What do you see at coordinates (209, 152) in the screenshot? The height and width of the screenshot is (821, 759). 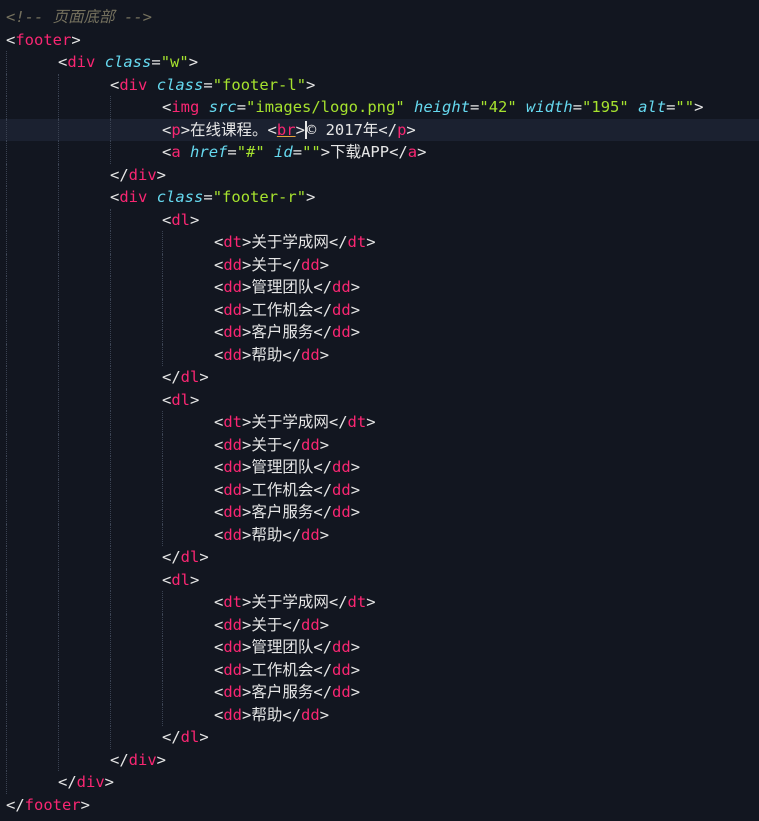 I see `code-attribute: href` at bounding box center [209, 152].